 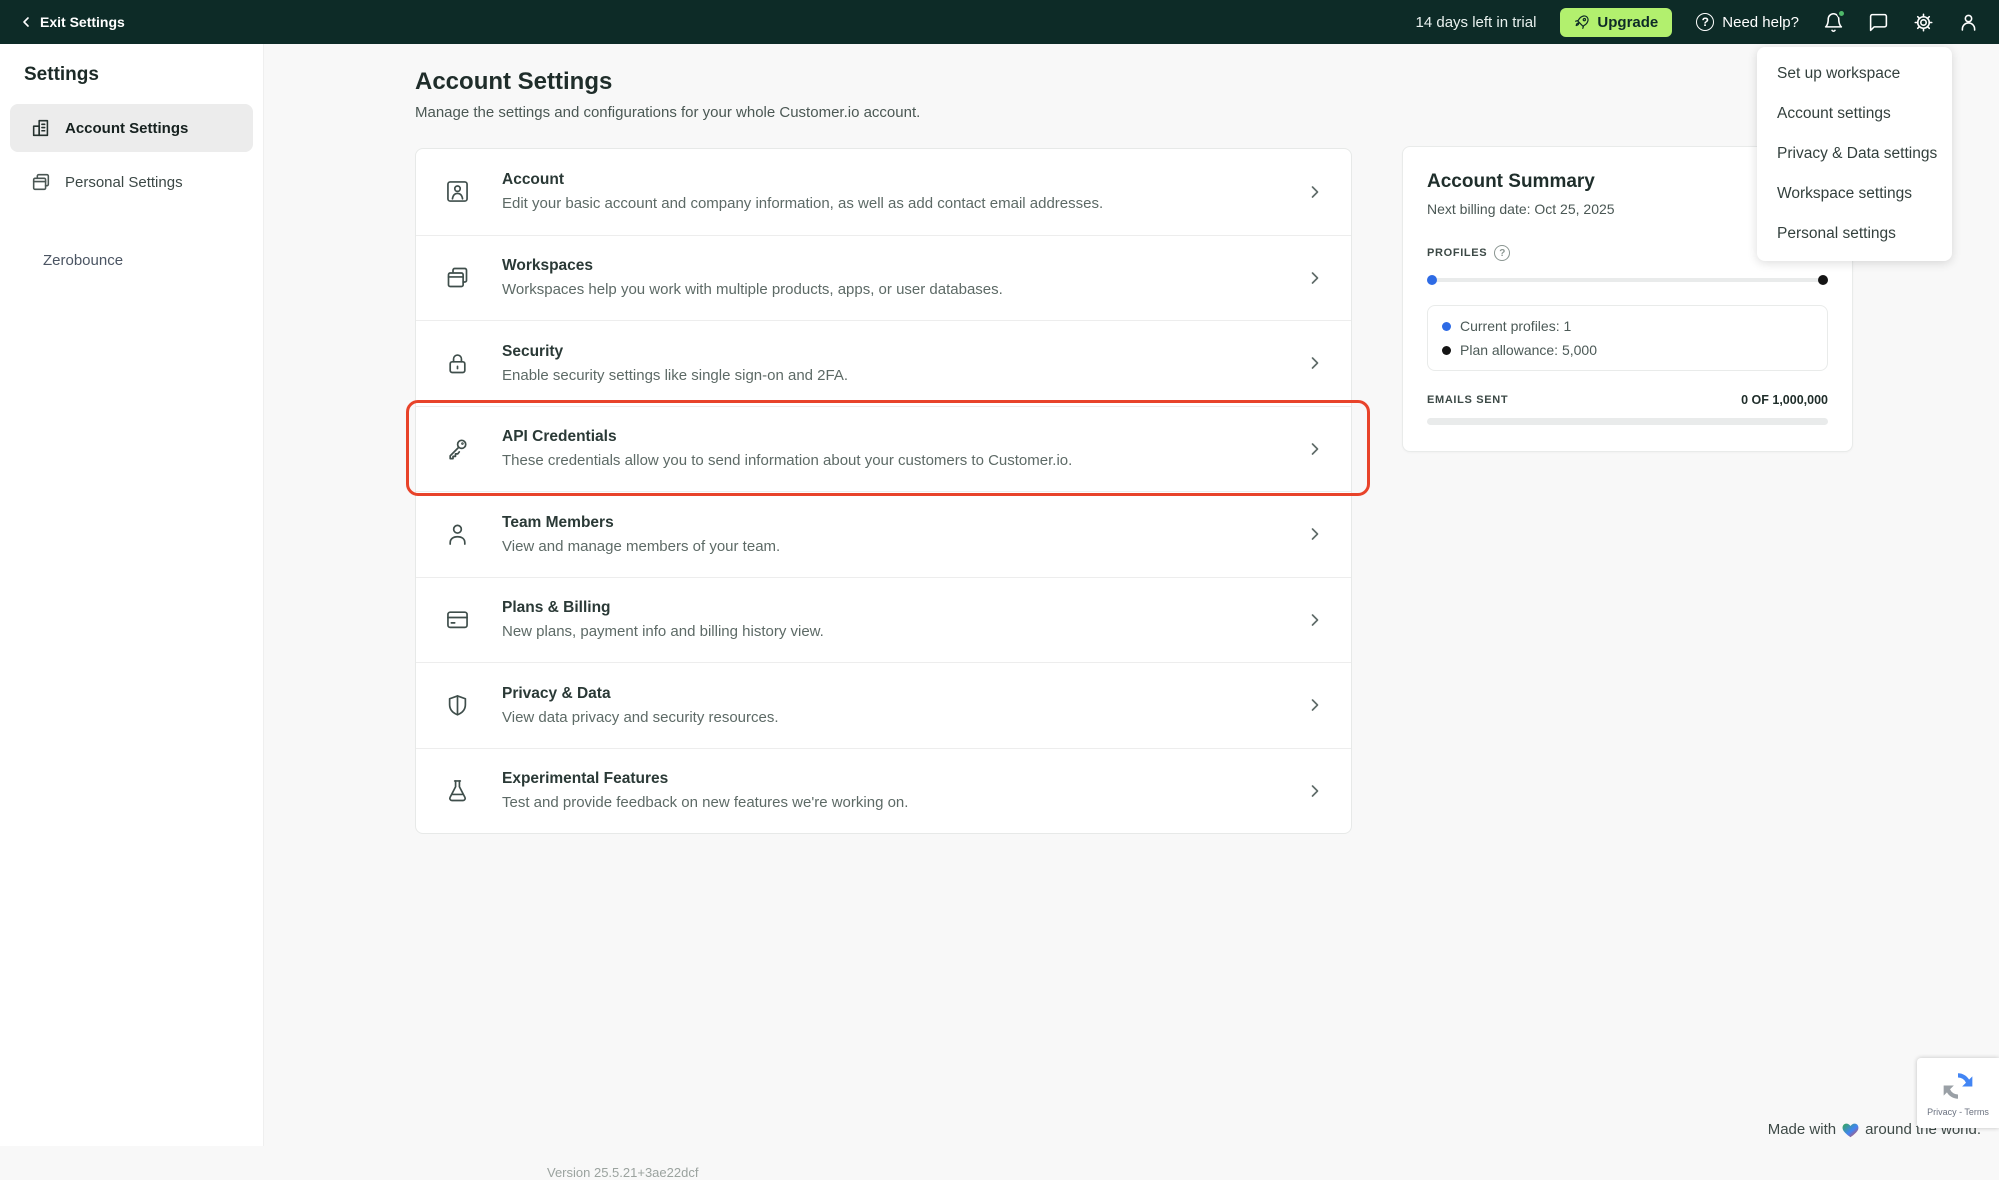 I want to click on emails-sent-value: 0 OF 1,000,000, so click(x=1784, y=400).